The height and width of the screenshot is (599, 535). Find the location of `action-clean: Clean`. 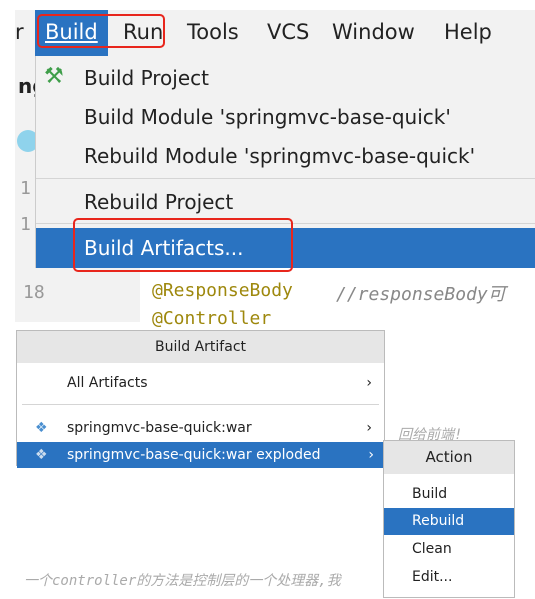

action-clean: Clean is located at coordinates (449, 549).